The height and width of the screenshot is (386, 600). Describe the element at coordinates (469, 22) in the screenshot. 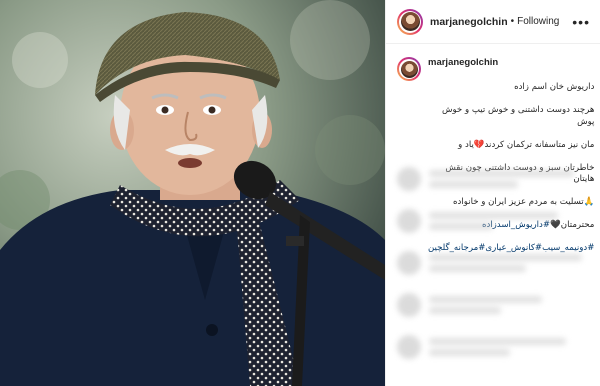

I see `header-username: marjanegolchin` at that location.